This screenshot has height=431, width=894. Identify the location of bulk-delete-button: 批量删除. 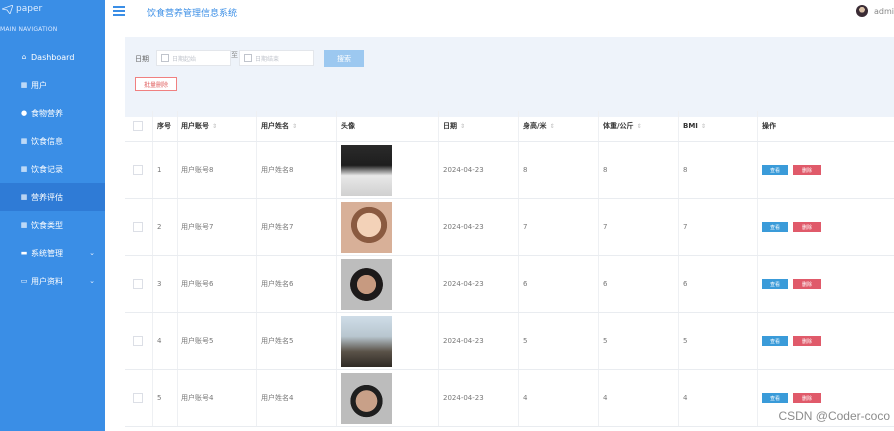
(156, 84).